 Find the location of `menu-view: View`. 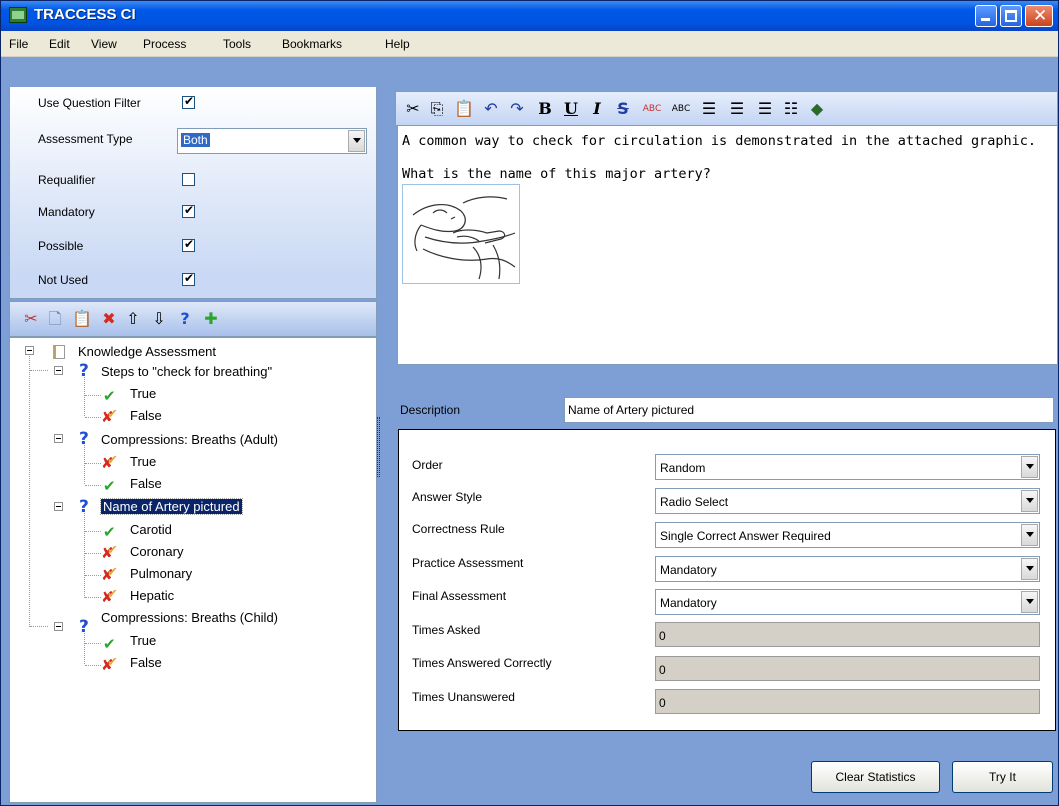

menu-view: View is located at coordinates (104, 44).